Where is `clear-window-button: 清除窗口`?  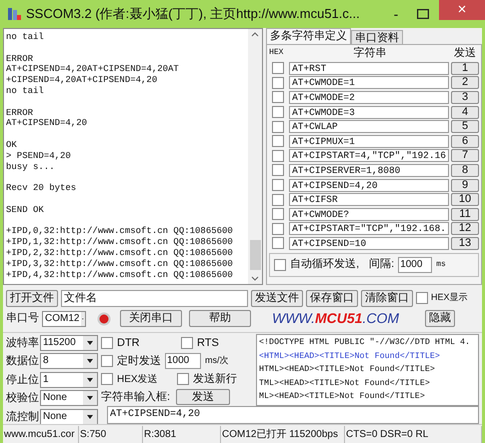
clear-window-button: 清除窗口 is located at coordinates (387, 298).